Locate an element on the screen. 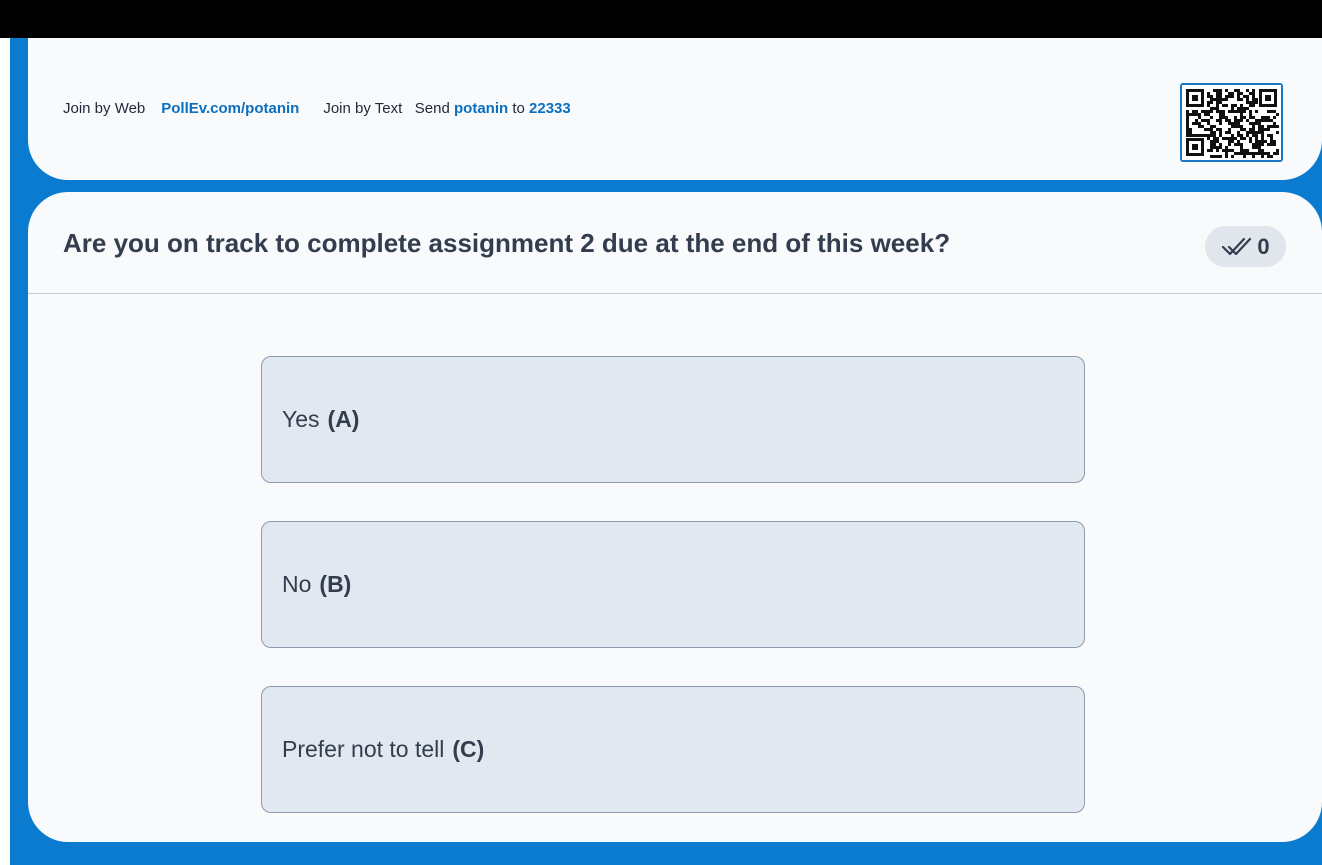  double-check-icon is located at coordinates (1237, 246).